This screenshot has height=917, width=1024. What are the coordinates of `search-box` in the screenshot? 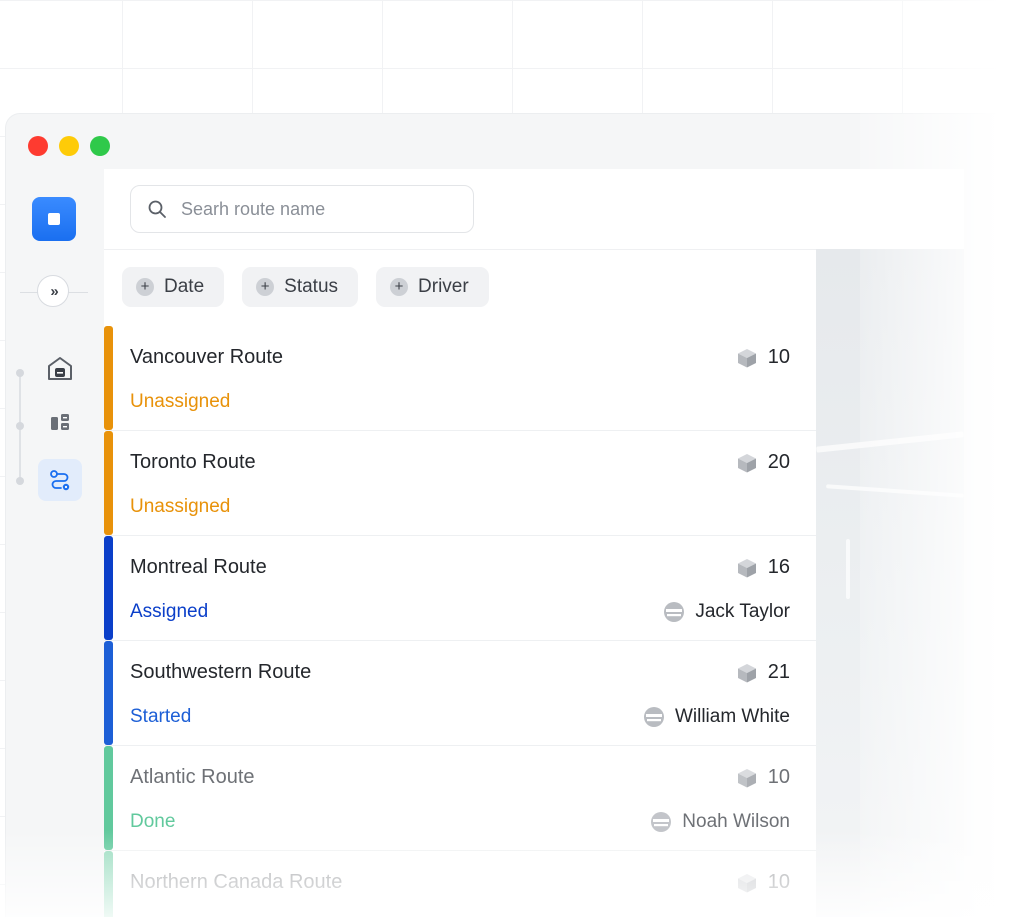 It's located at (302, 209).